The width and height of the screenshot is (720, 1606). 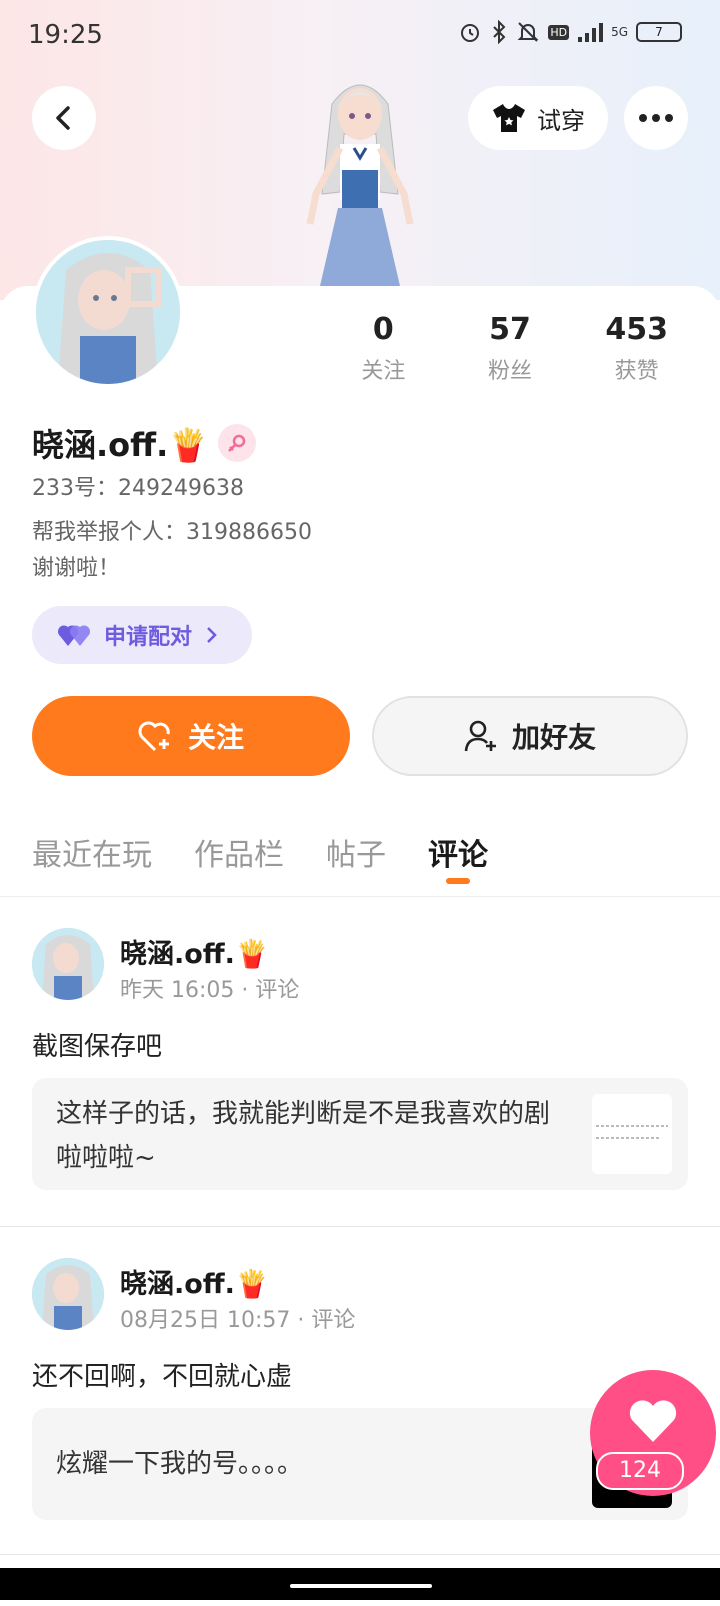 What do you see at coordinates (239, 852) in the screenshot?
I see `tab-works: 作品栏` at bounding box center [239, 852].